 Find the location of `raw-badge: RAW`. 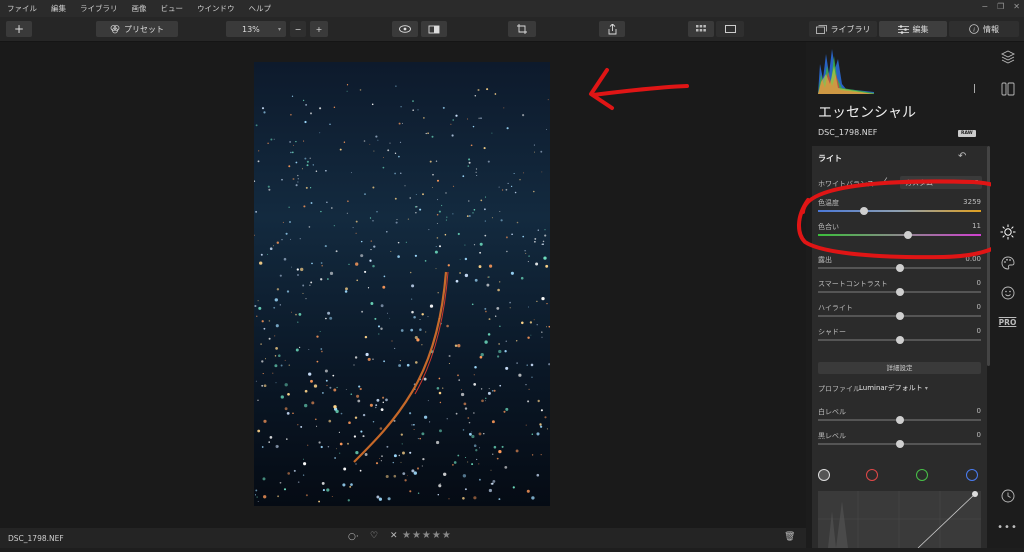

raw-badge: RAW is located at coordinates (967, 133).